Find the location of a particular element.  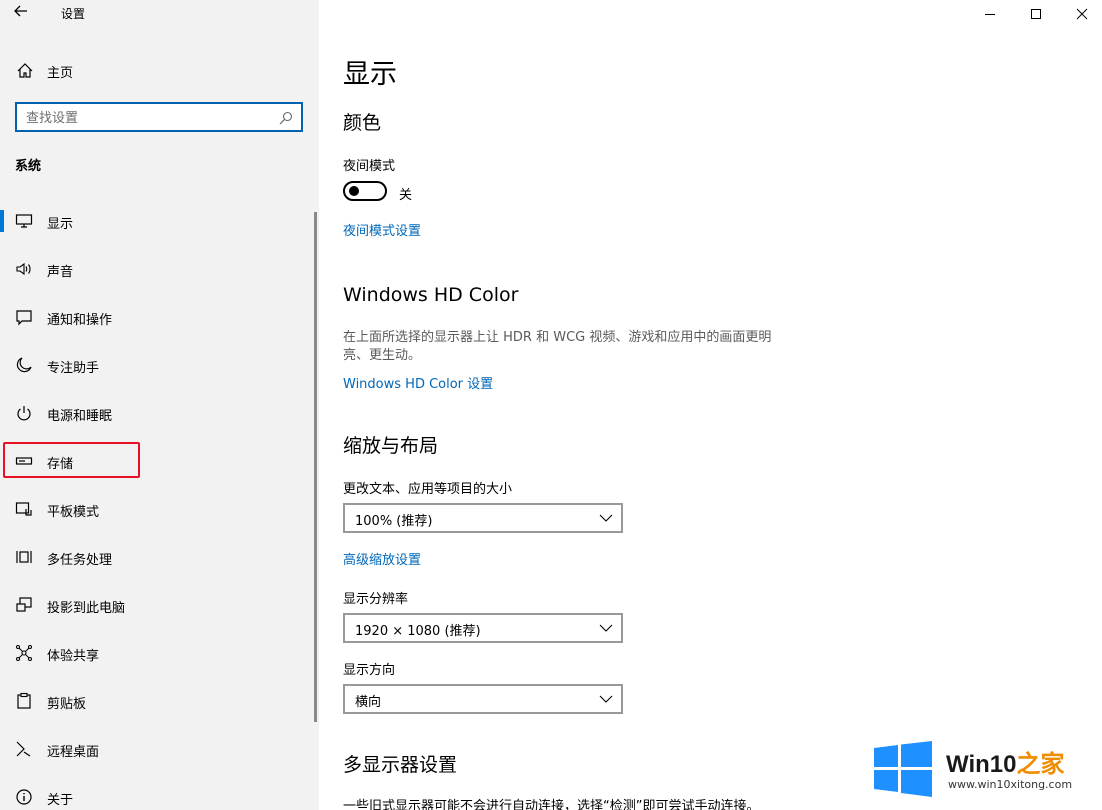

sidebar-item-label: 远程桌面 is located at coordinates (73, 752).